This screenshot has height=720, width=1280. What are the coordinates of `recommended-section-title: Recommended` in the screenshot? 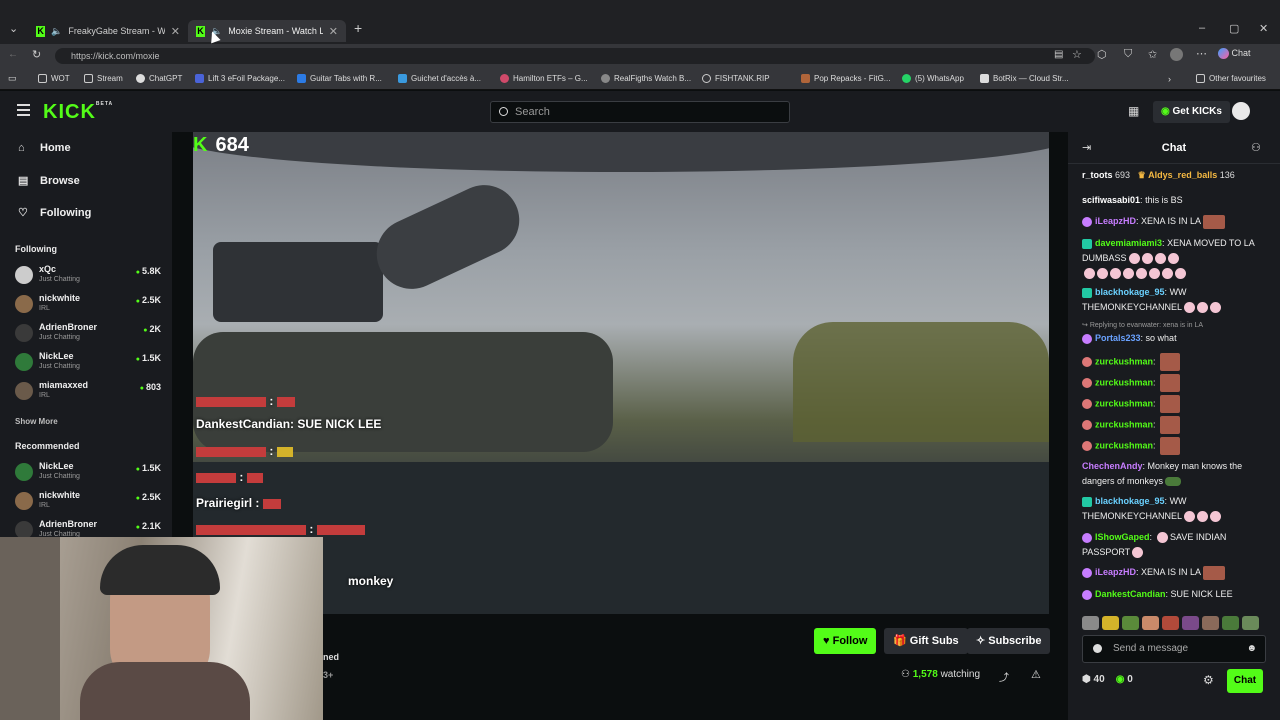 It's located at (47, 446).